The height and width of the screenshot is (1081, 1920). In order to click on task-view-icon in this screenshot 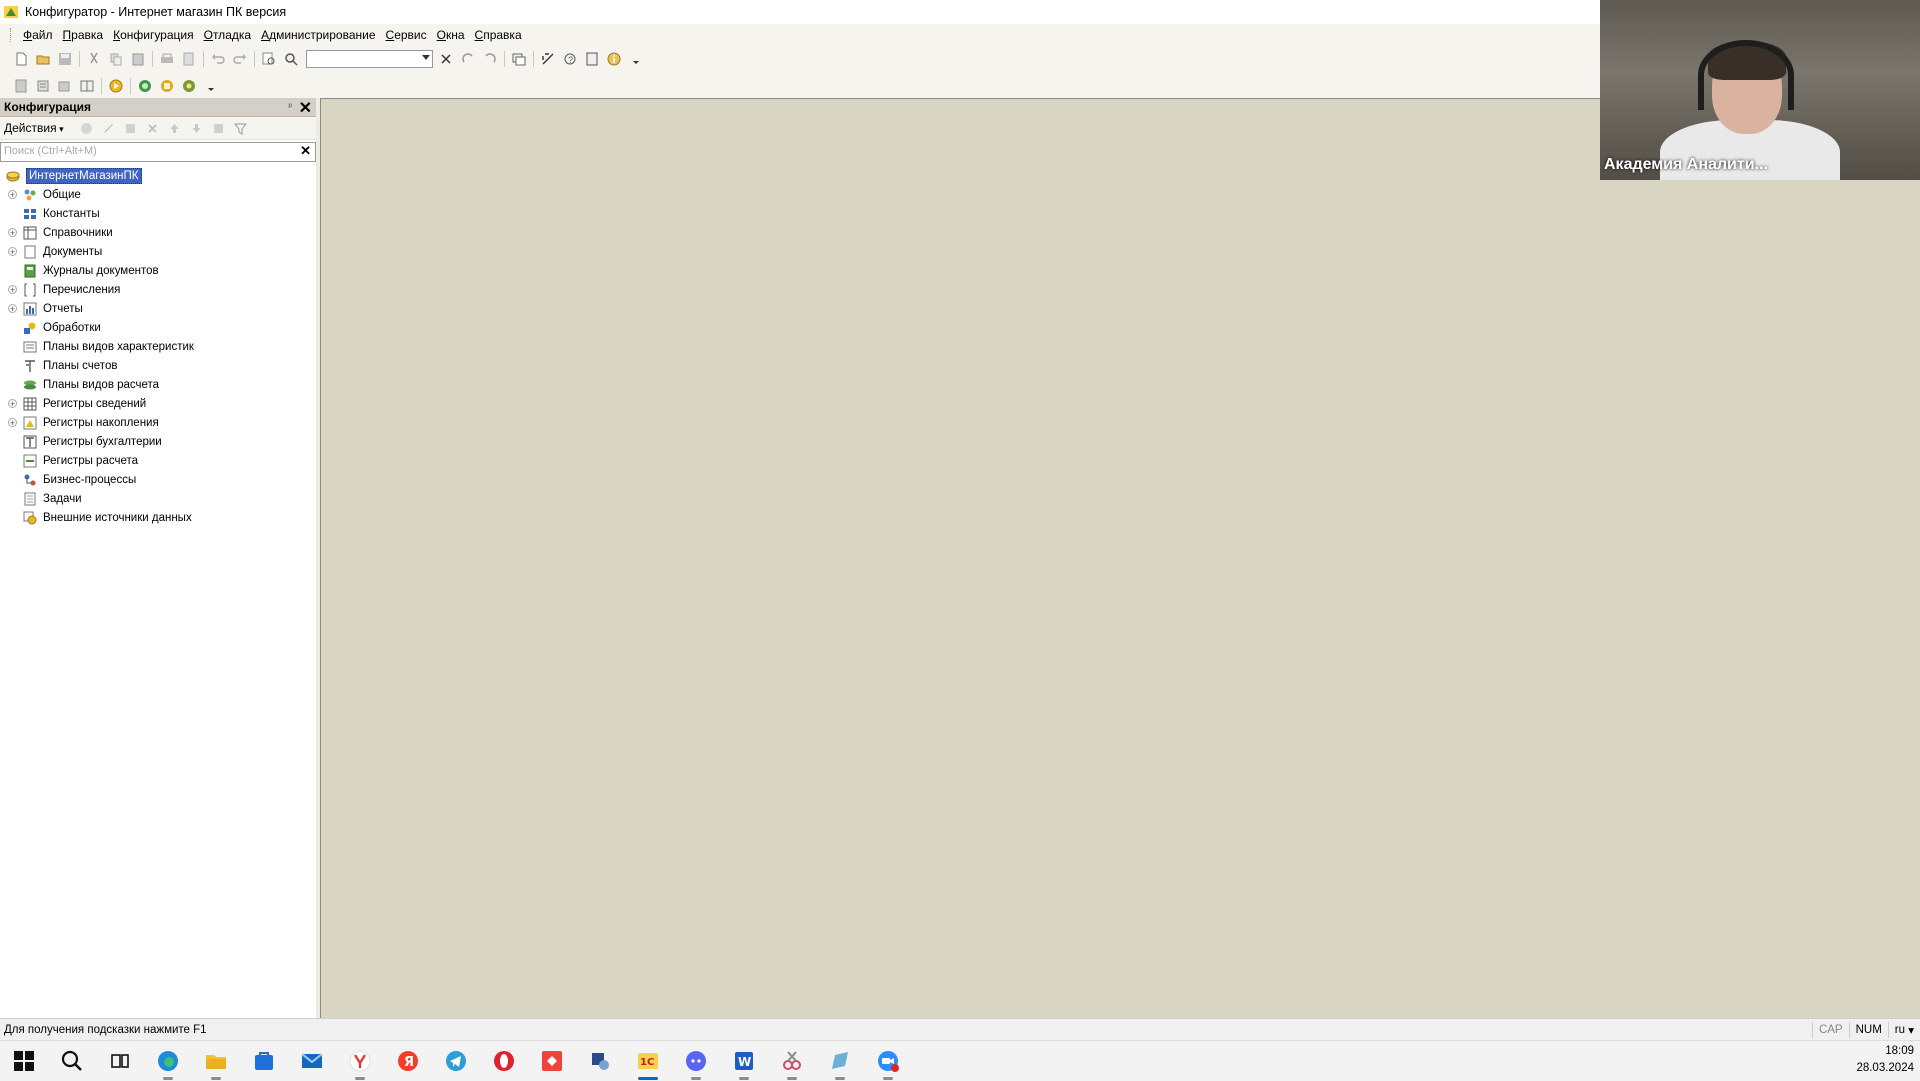, I will do `click(120, 1061)`.